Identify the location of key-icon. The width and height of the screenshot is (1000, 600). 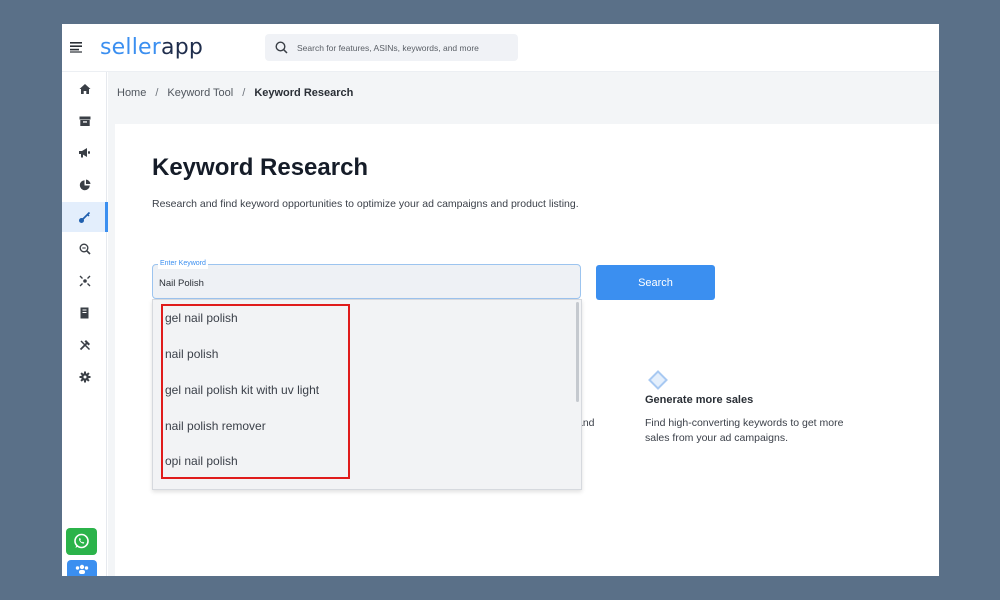
(85, 217).